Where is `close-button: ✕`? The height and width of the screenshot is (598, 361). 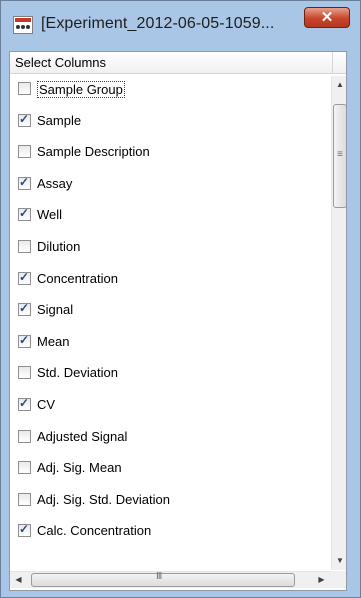 close-button: ✕ is located at coordinates (327, 17).